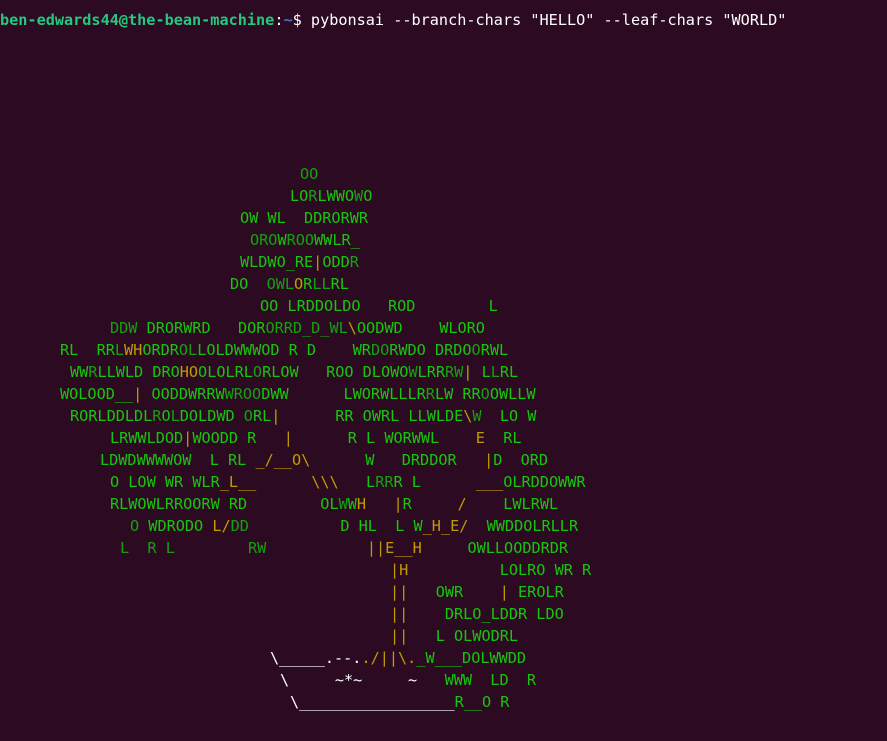  I want to click on tree-segment: LWWO, so click(336, 196).